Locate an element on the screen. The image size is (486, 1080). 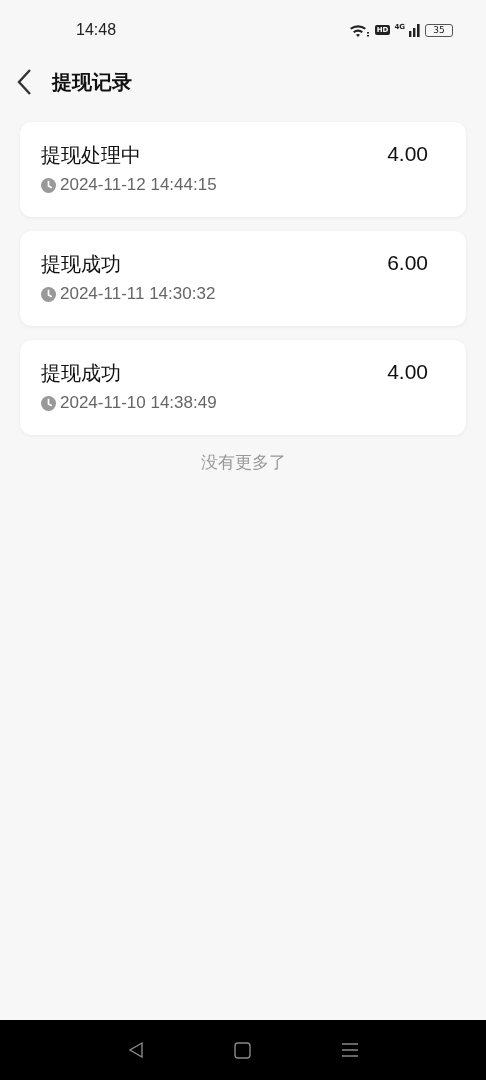
record-card: 提现成功 2024-11-11 14:30:32 6.00 is located at coordinates (243, 278).